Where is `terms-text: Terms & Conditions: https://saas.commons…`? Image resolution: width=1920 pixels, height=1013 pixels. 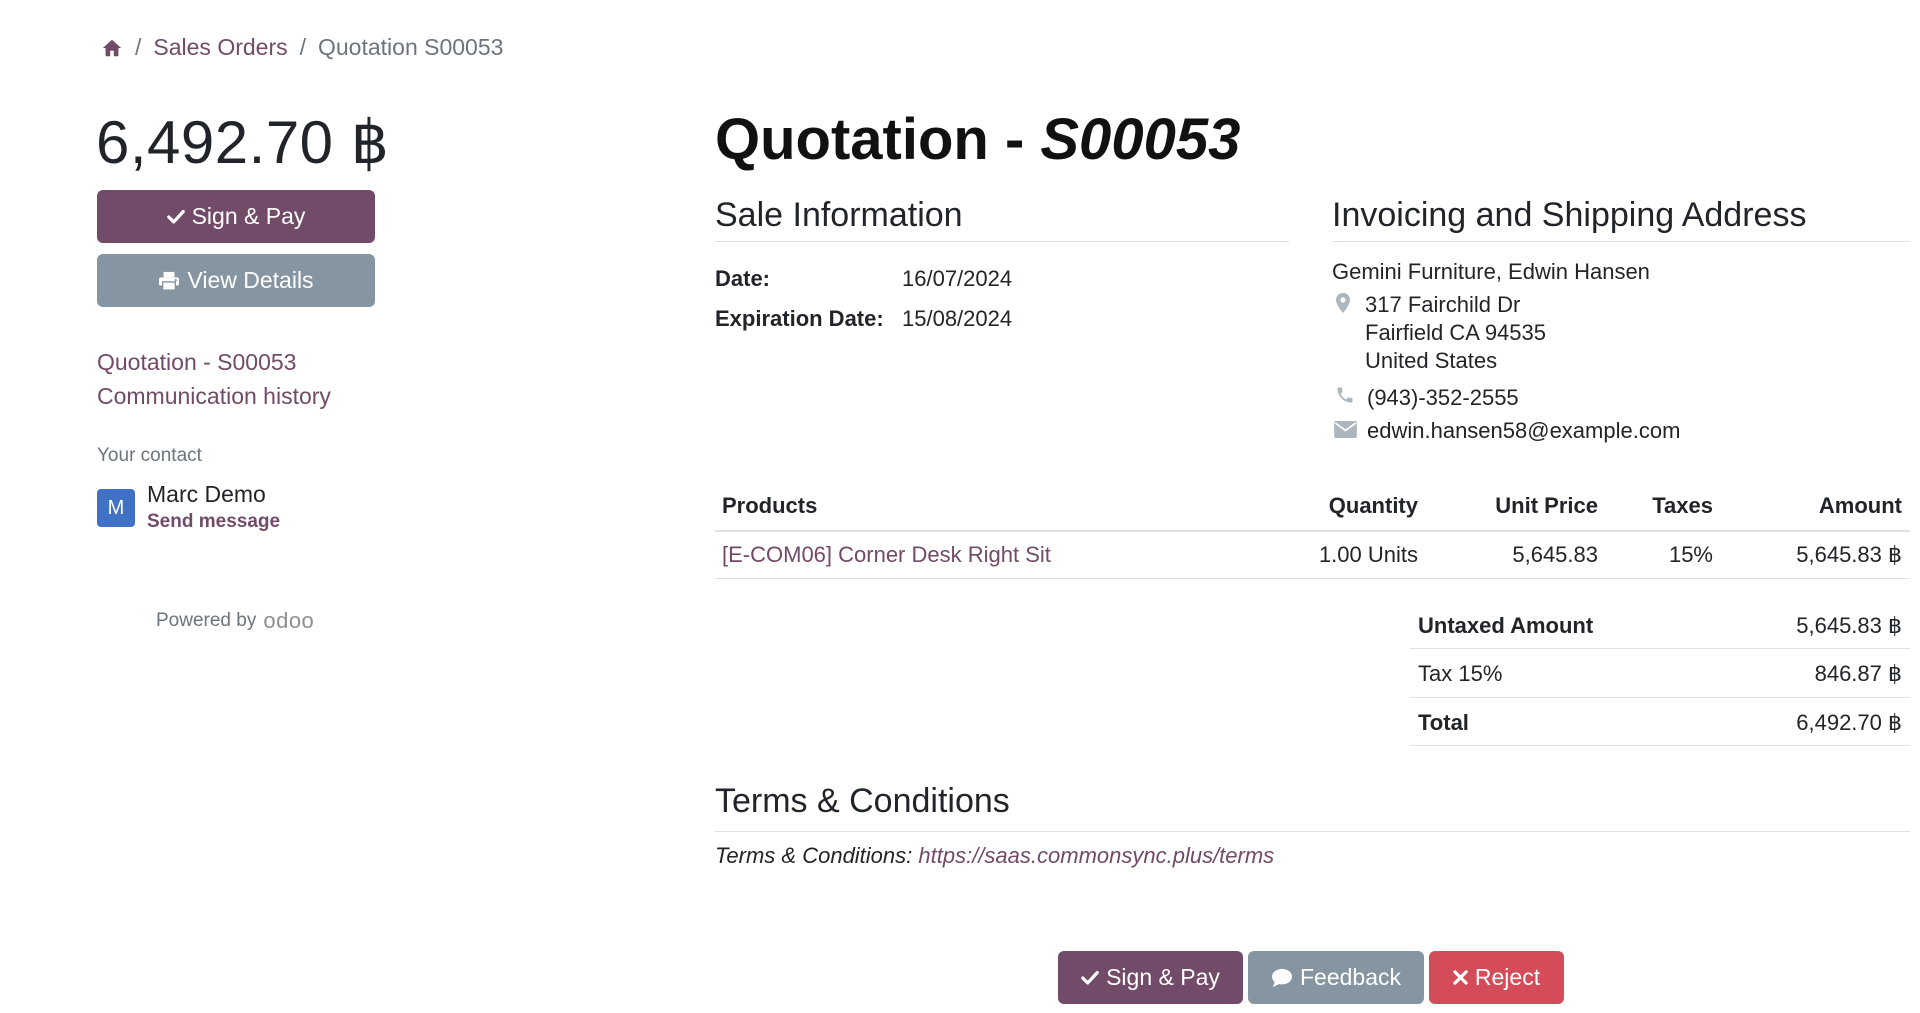
terms-text: Terms & Conditions: https://saas.commons… is located at coordinates (994, 856).